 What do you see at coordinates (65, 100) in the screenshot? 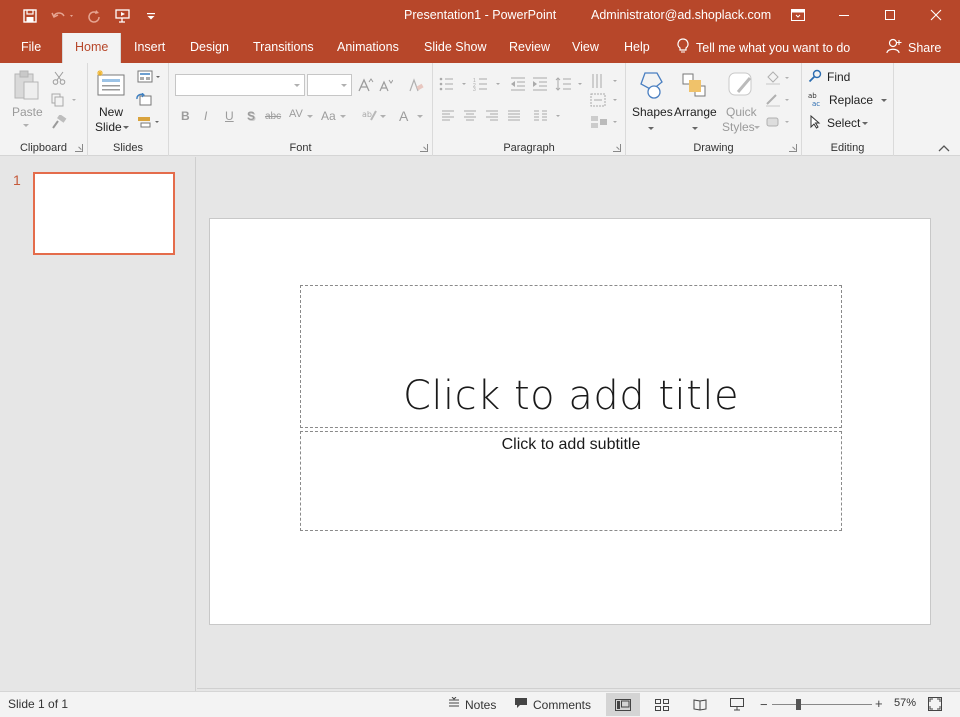
I see `copy-icon` at bounding box center [65, 100].